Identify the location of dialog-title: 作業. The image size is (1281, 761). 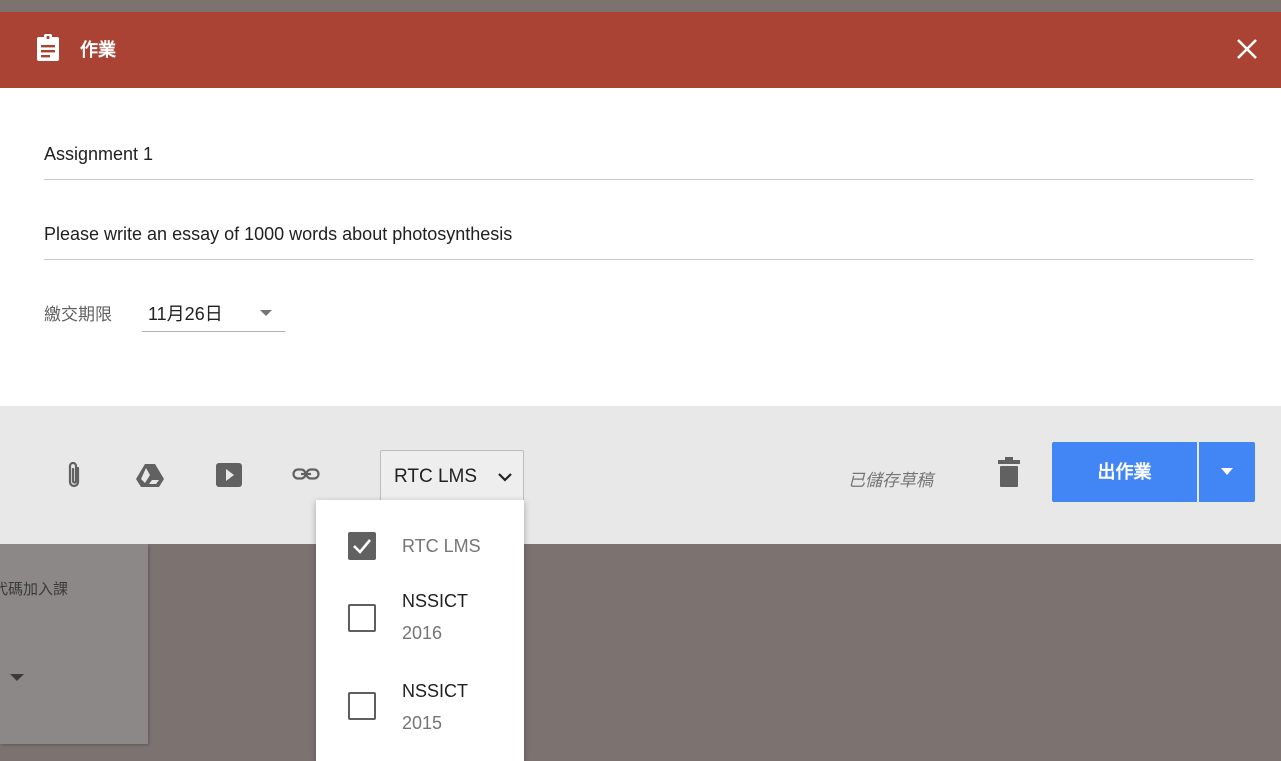
(98, 50).